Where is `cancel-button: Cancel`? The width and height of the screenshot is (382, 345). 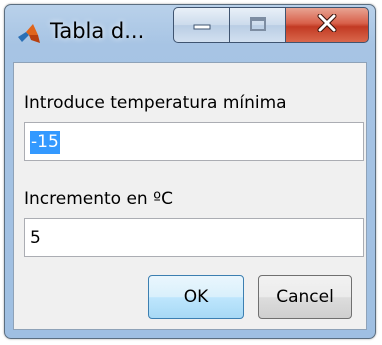
cancel-button: Cancel is located at coordinates (305, 297).